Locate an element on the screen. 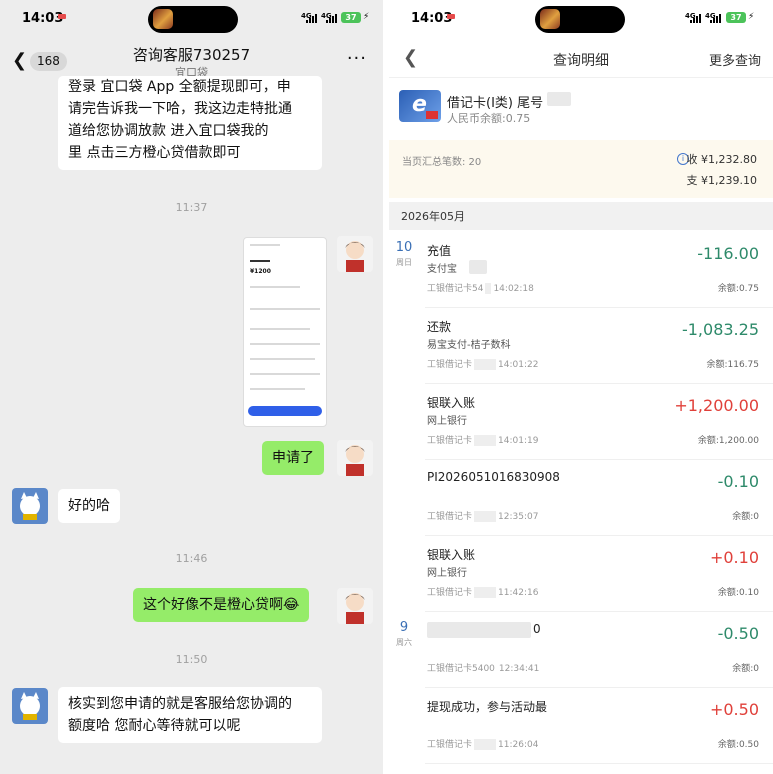 The width and height of the screenshot is (773, 774). month-label: 2026年05月 is located at coordinates (433, 216).